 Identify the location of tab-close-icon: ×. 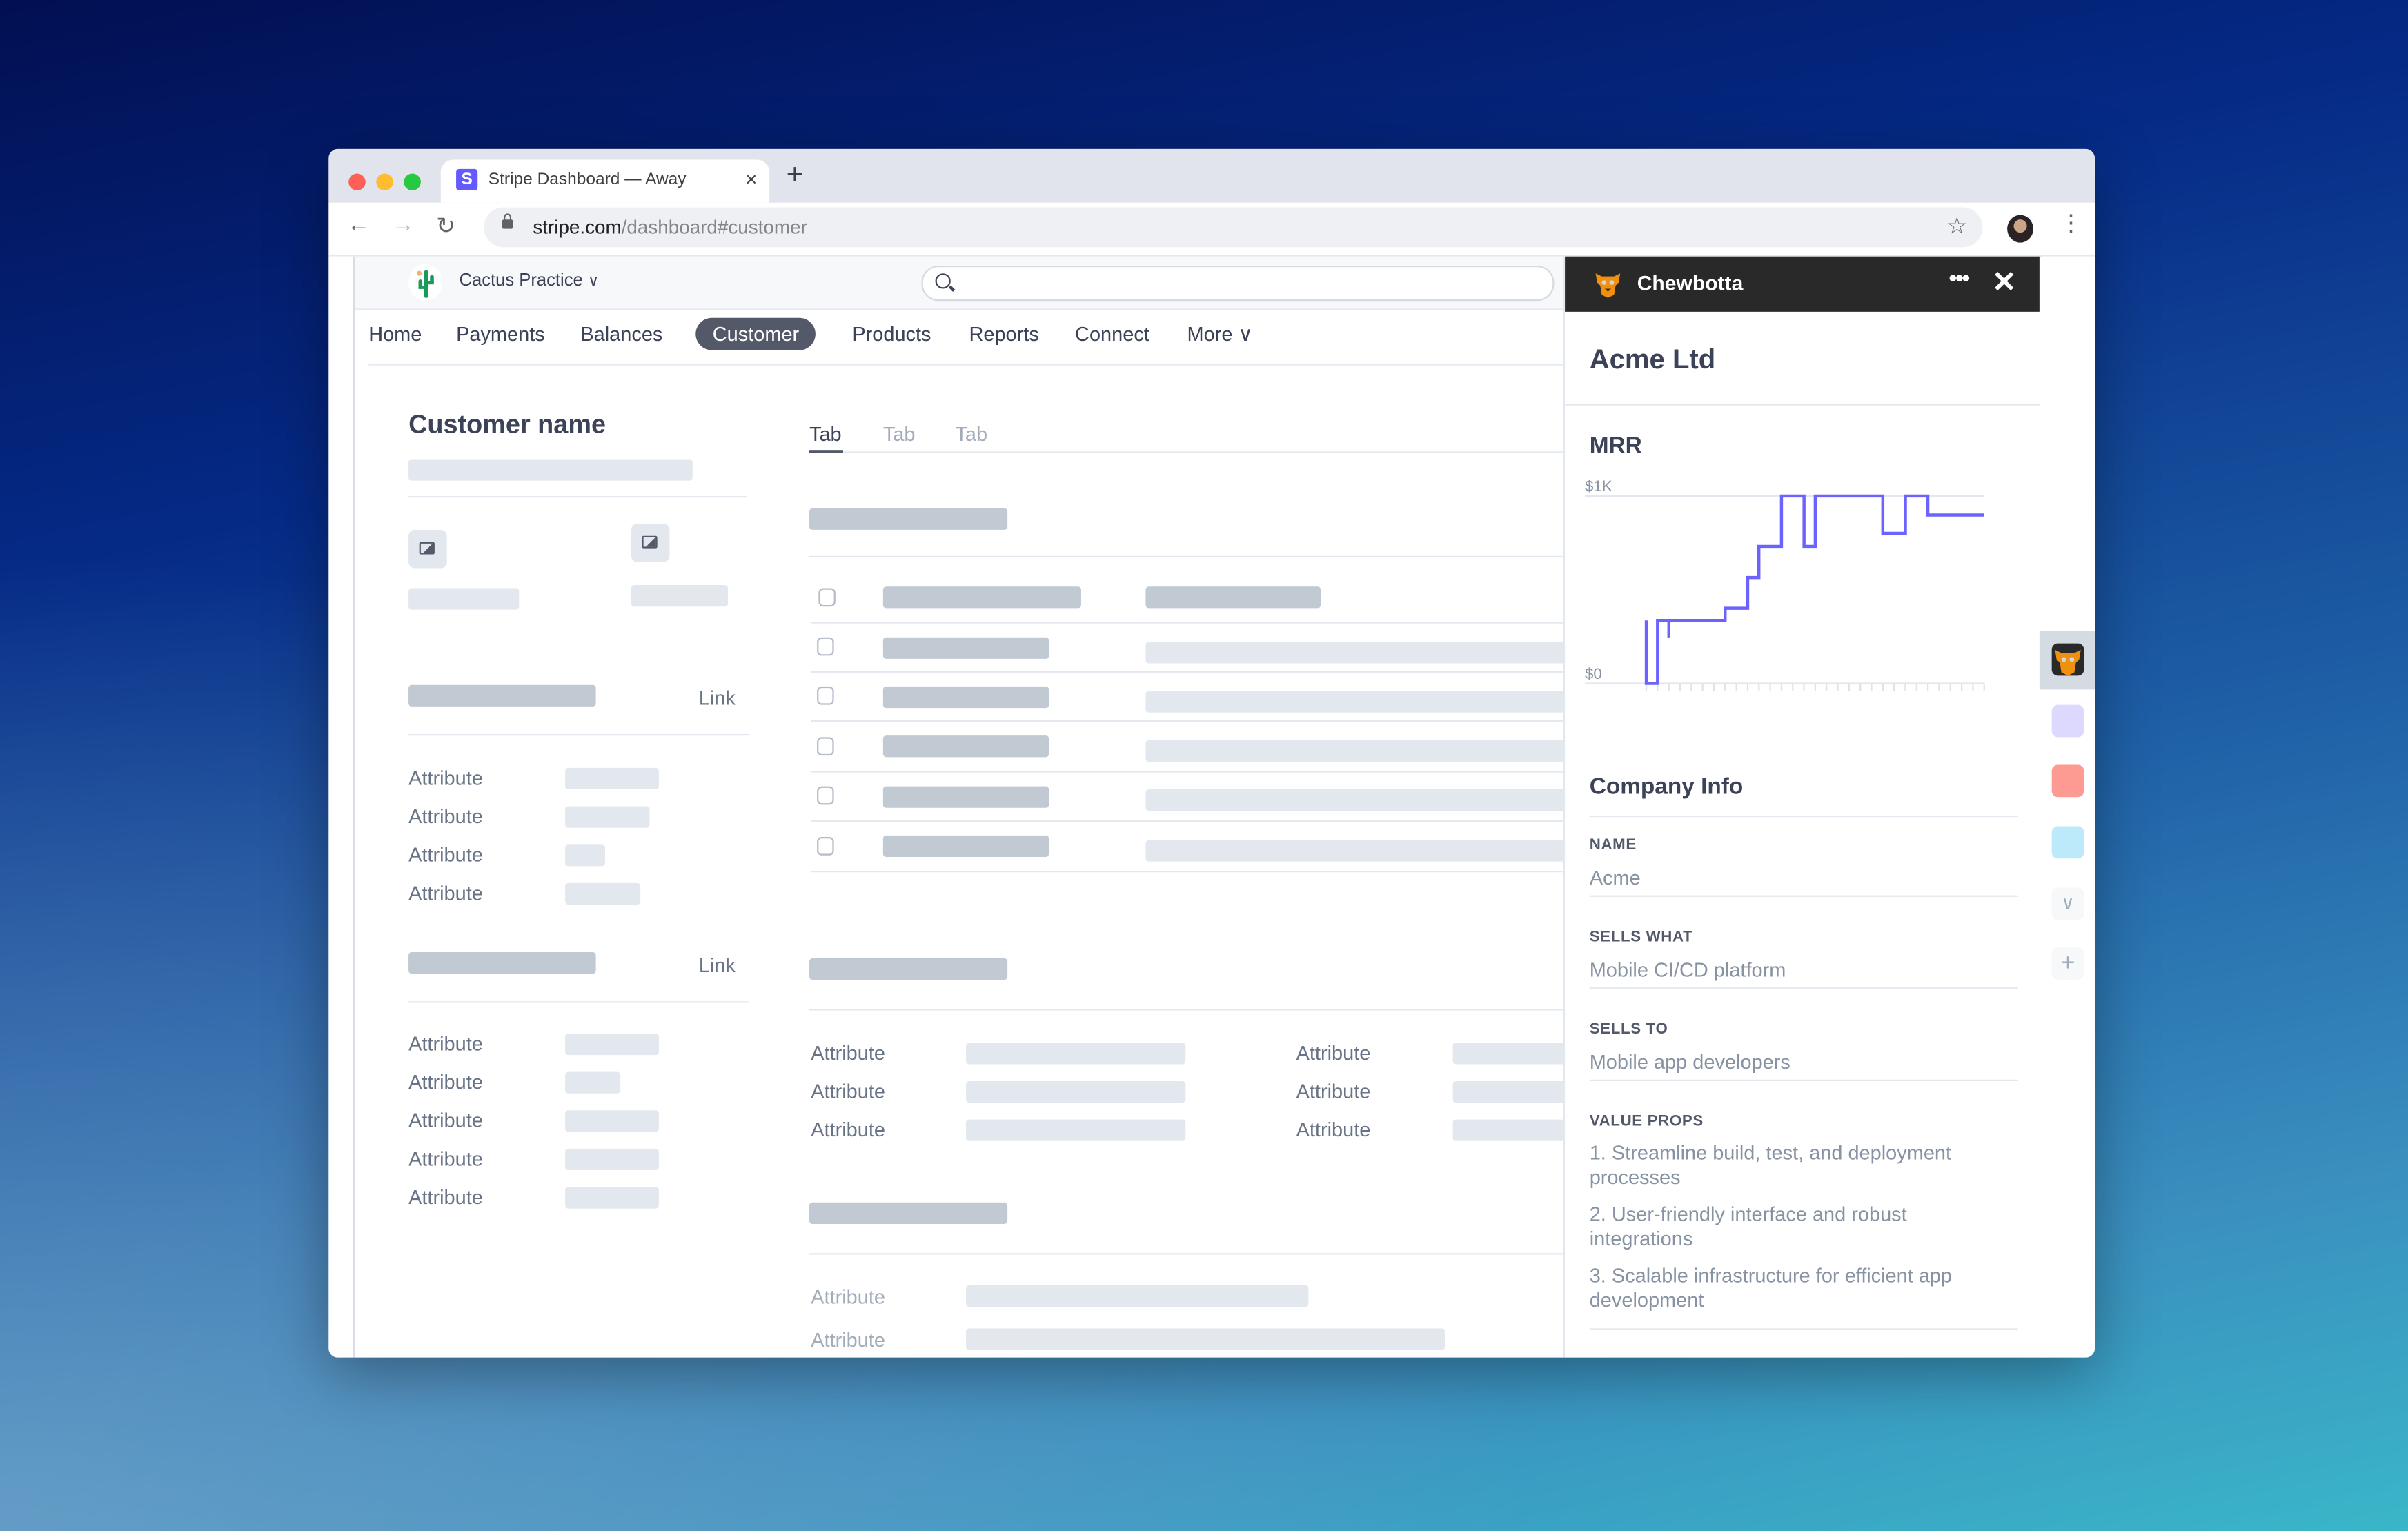
(751, 179).